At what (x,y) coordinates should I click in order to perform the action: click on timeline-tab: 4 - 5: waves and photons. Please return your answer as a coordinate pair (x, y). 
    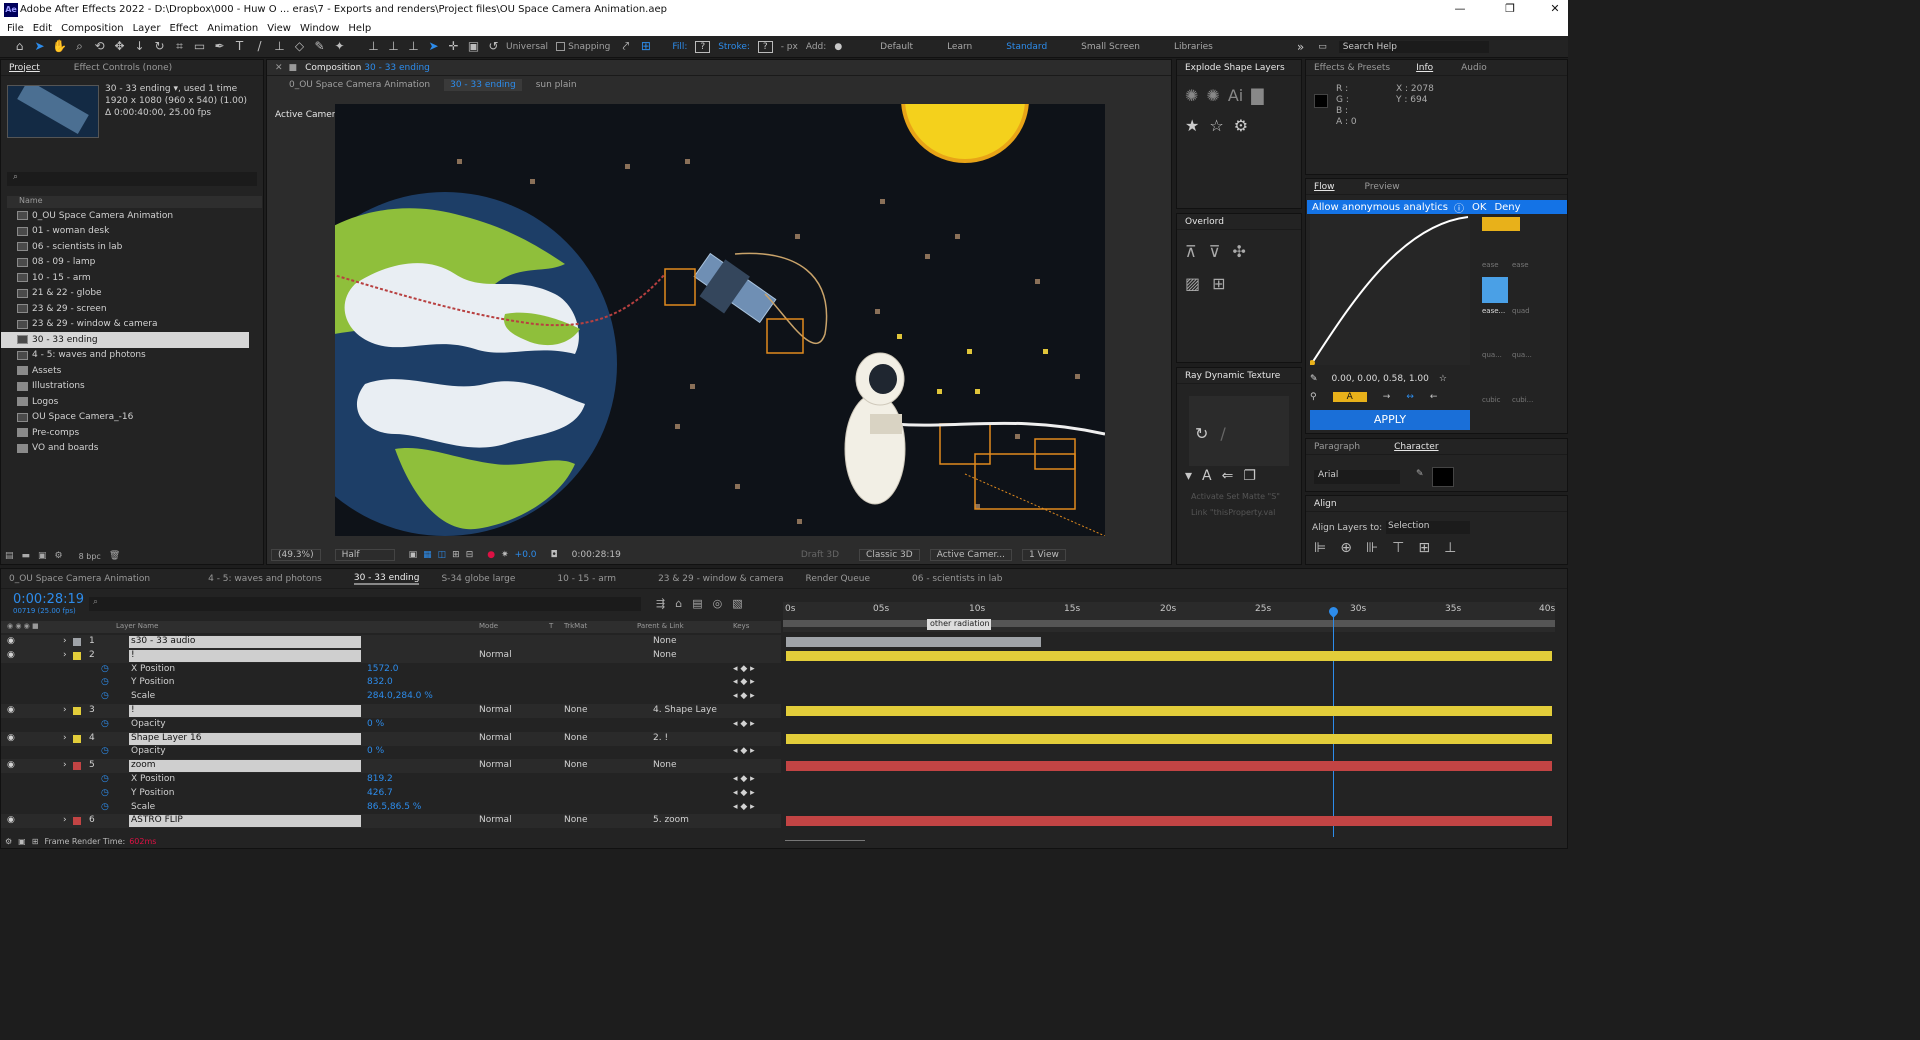
    Looking at the image, I should click on (265, 579).